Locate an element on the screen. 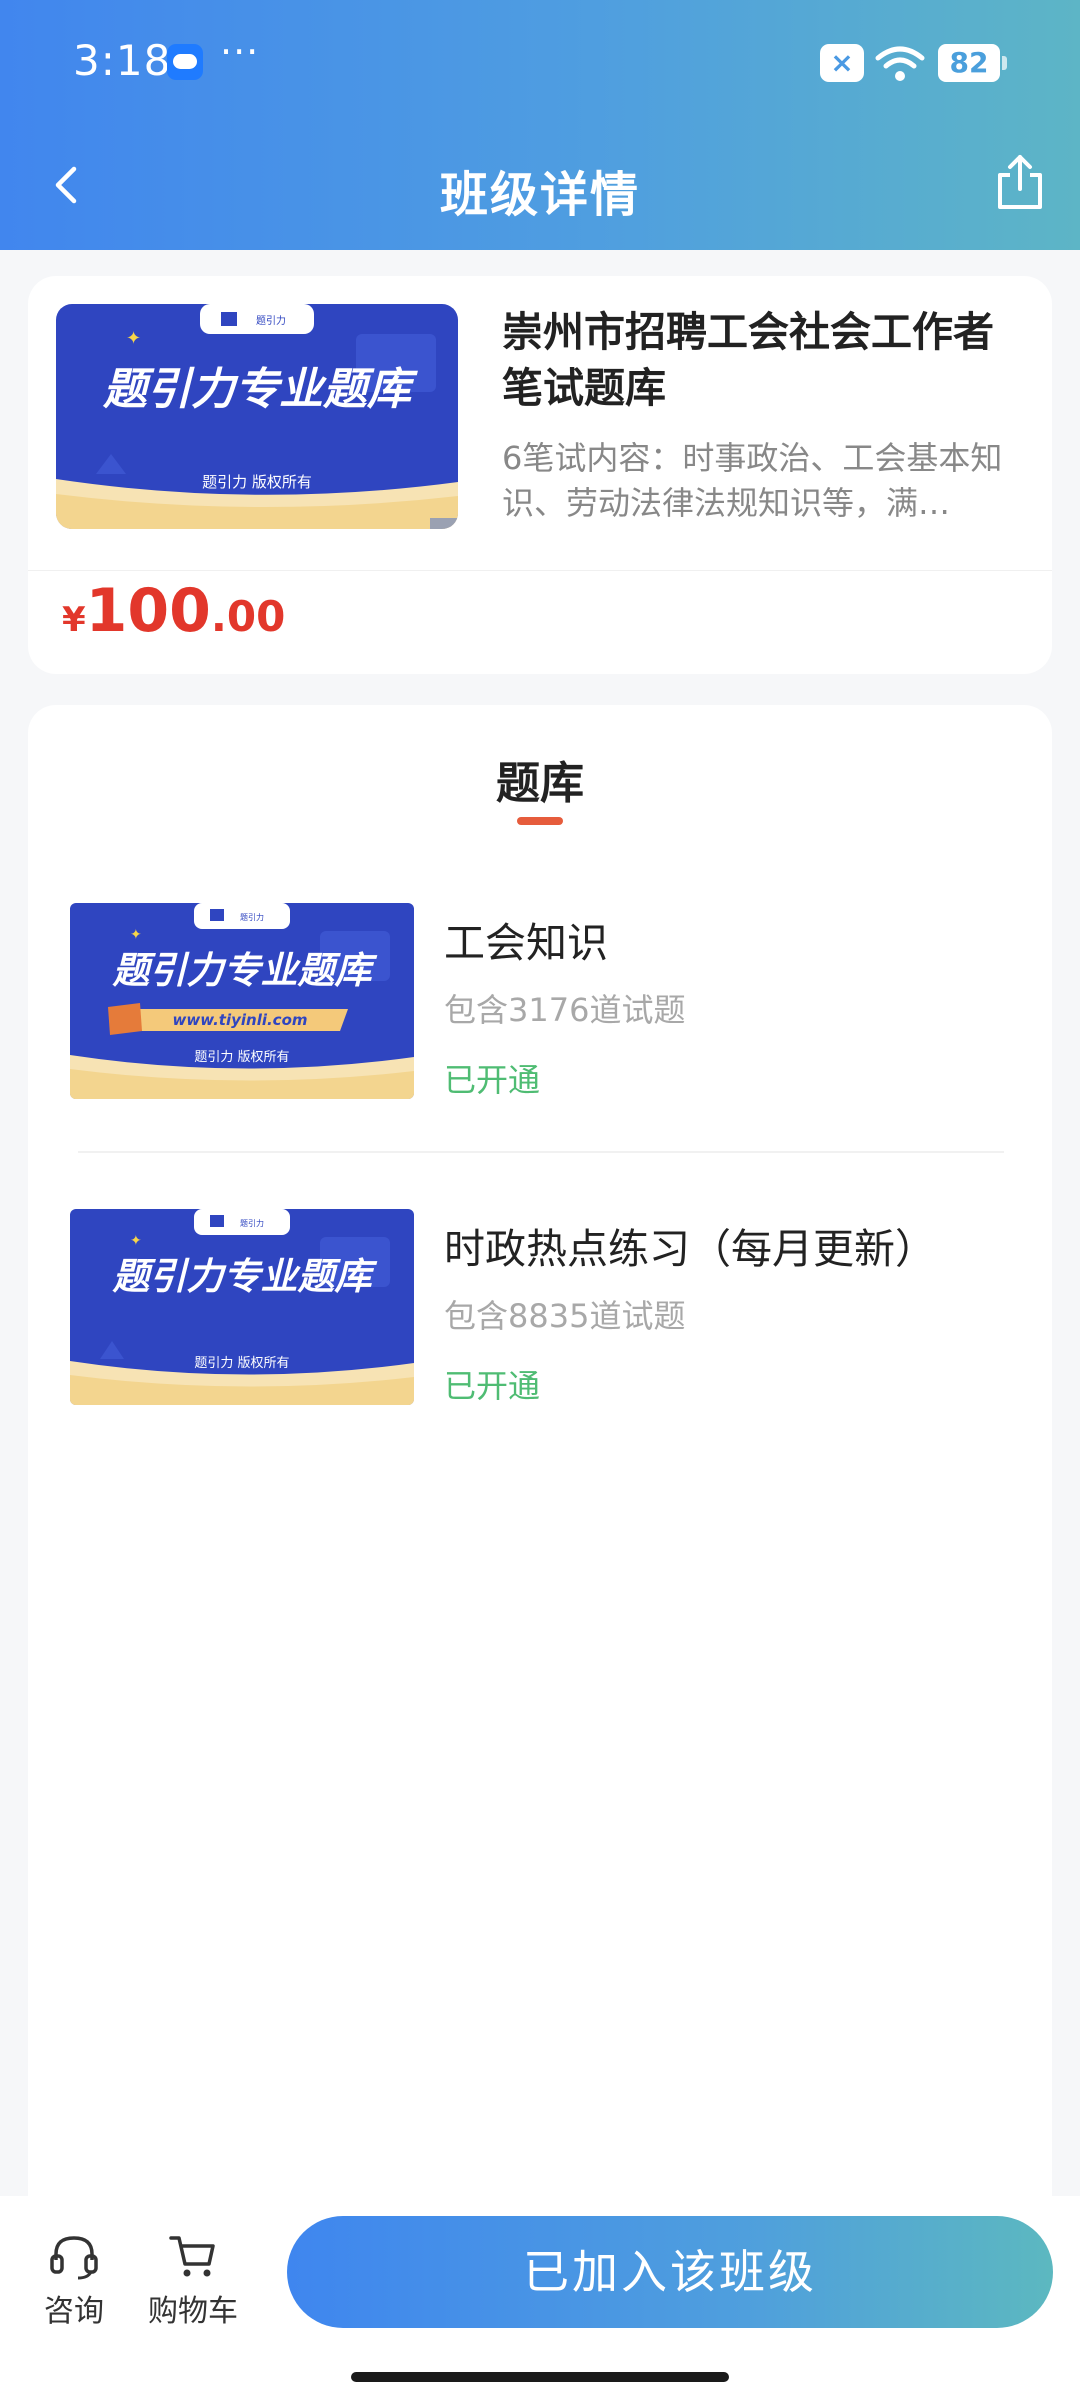 The image size is (1080, 2400). consult-label: 咨询 is located at coordinates (74, 2311).